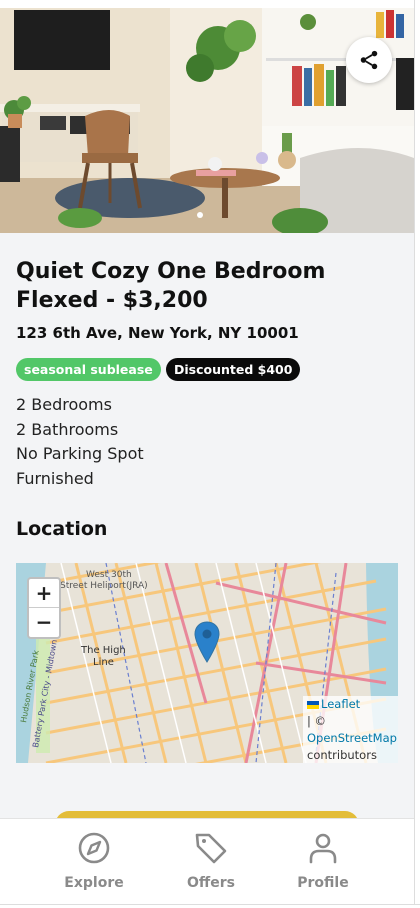 The image size is (420, 908). I want to click on feature-bathrooms: 2 Bathrooms, so click(67, 429).